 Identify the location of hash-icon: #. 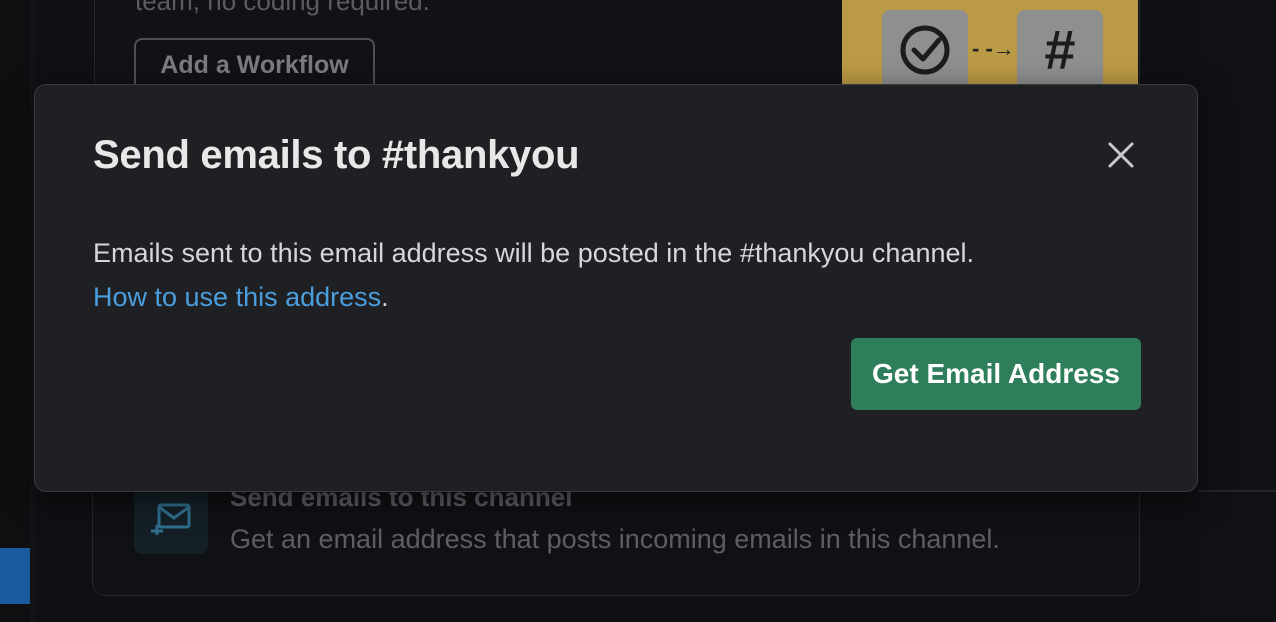
(1060, 49).